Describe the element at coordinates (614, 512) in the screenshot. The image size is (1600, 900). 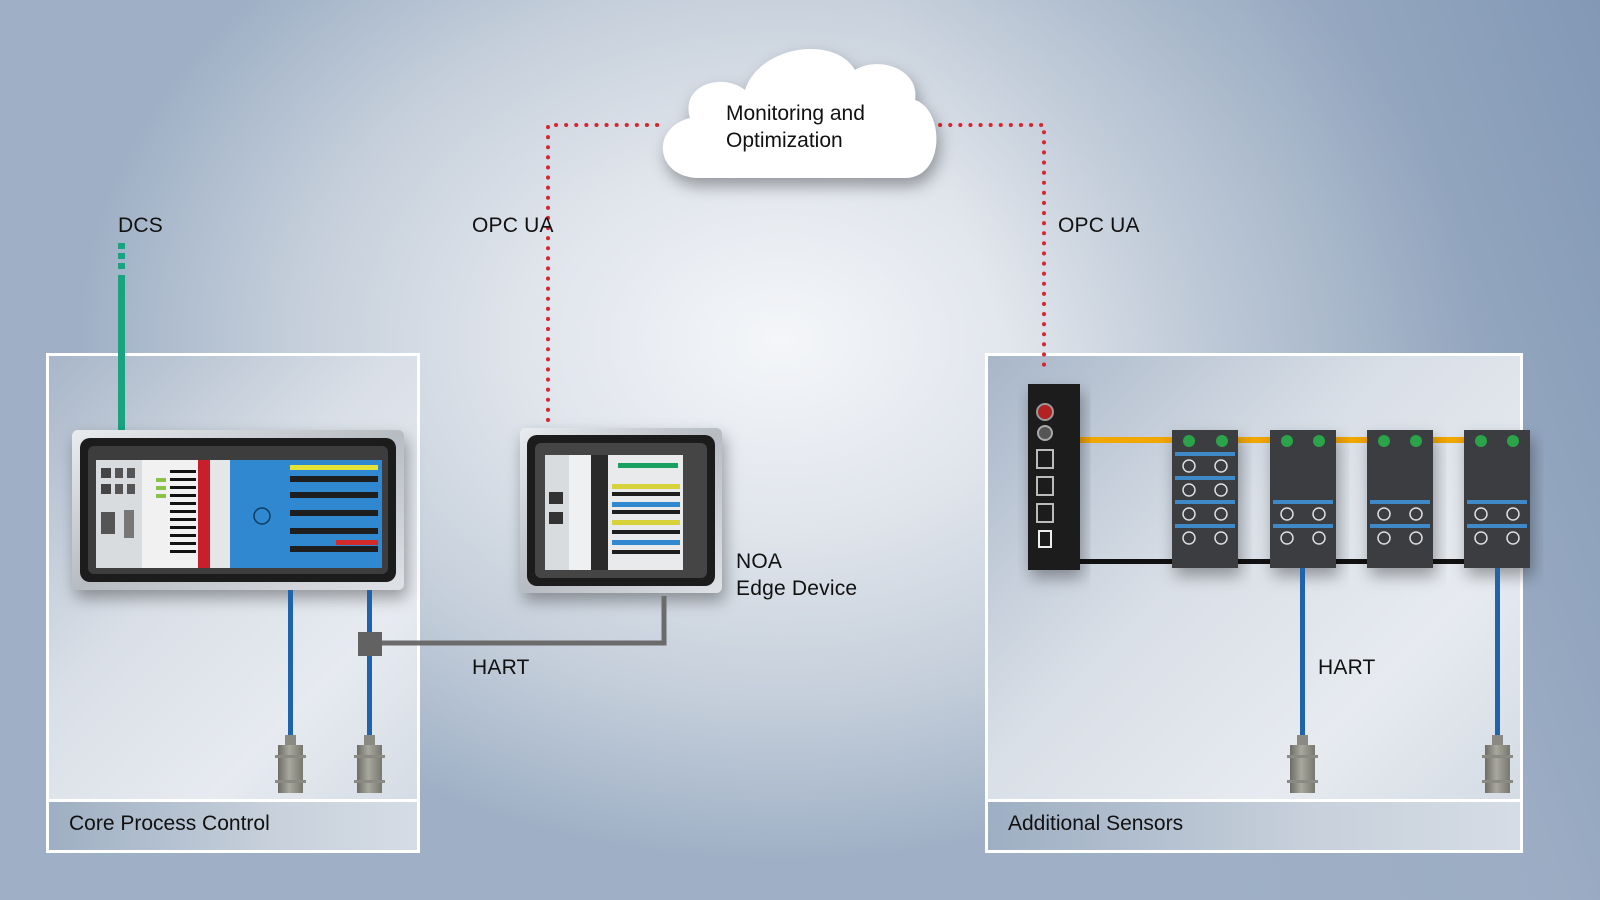
I see `edge-device` at that location.